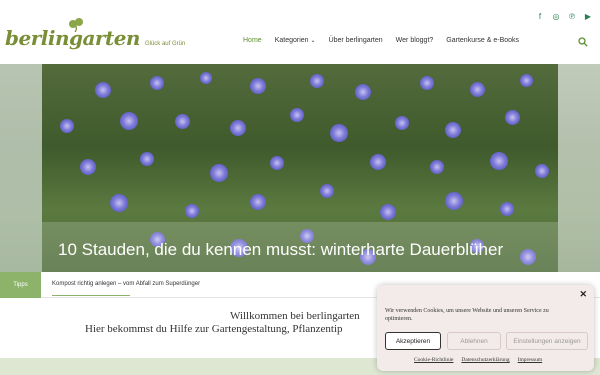 This screenshot has width=600, height=375. Describe the element at coordinates (415, 40) in the screenshot. I see `nav-item-wer-bloggt: Wer bloggt?` at that location.